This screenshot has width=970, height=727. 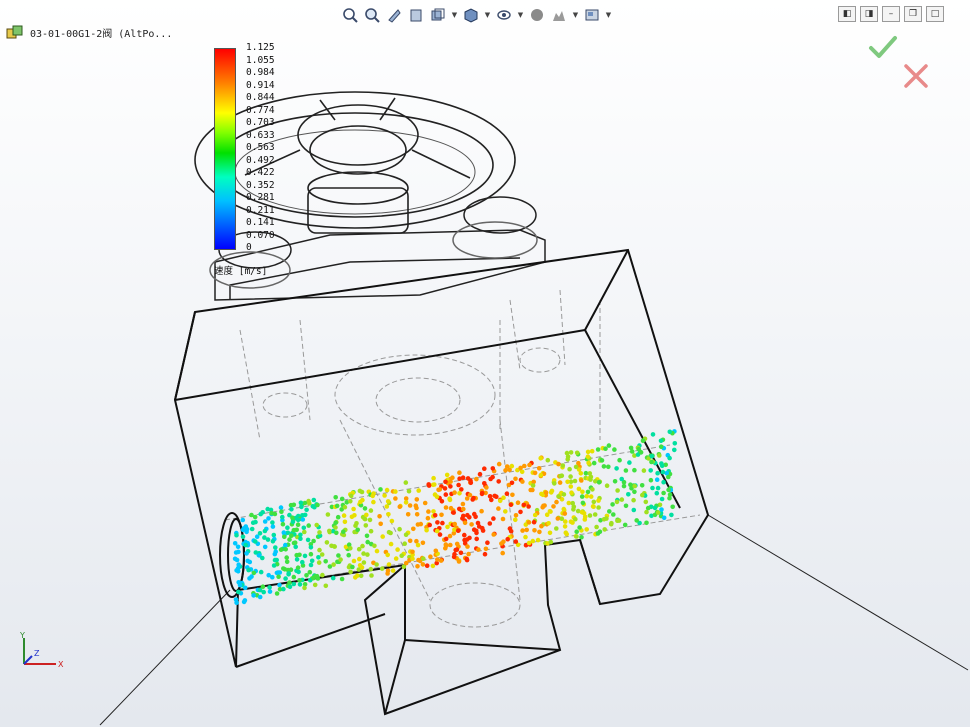 What do you see at coordinates (559, 15) in the screenshot?
I see `apply-scene-button` at bounding box center [559, 15].